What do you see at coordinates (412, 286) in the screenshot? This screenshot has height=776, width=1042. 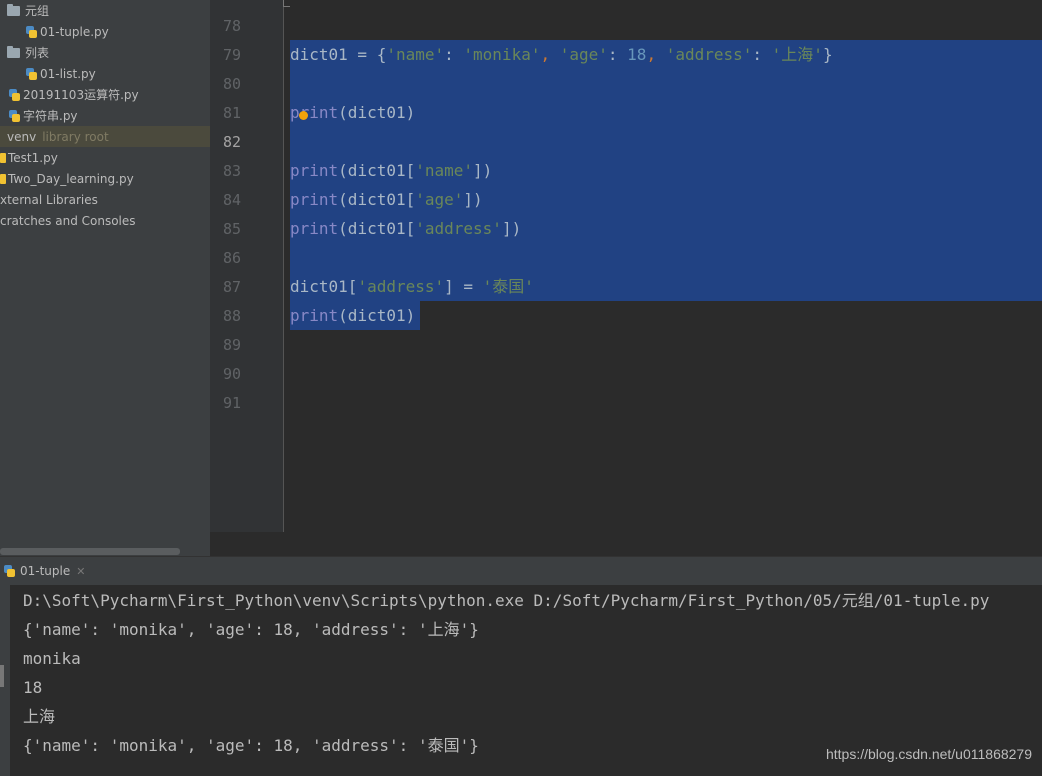 I see `code-line-87: dict01['address'] = '泰国'` at bounding box center [412, 286].